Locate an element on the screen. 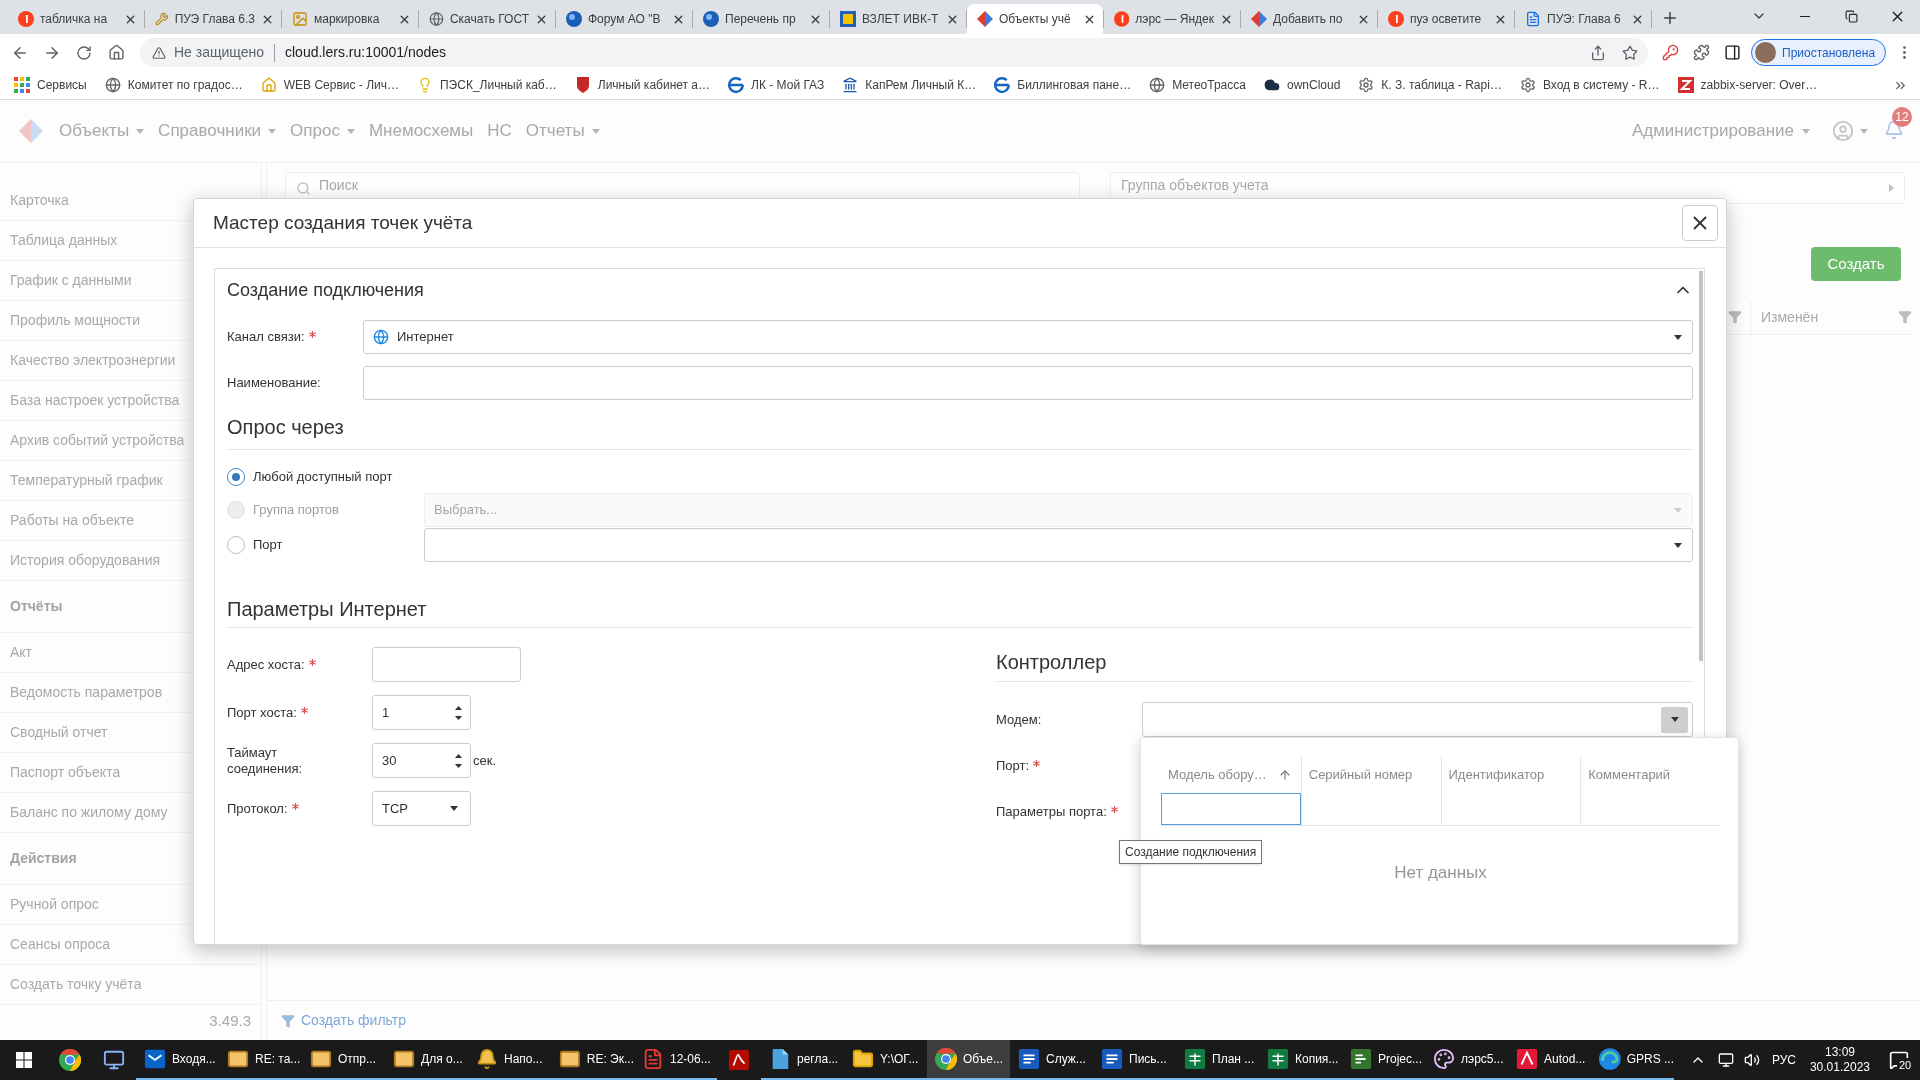 Image resolution: width=1920 pixels, height=1080 pixels. wrench-icon is located at coordinates (162, 19).